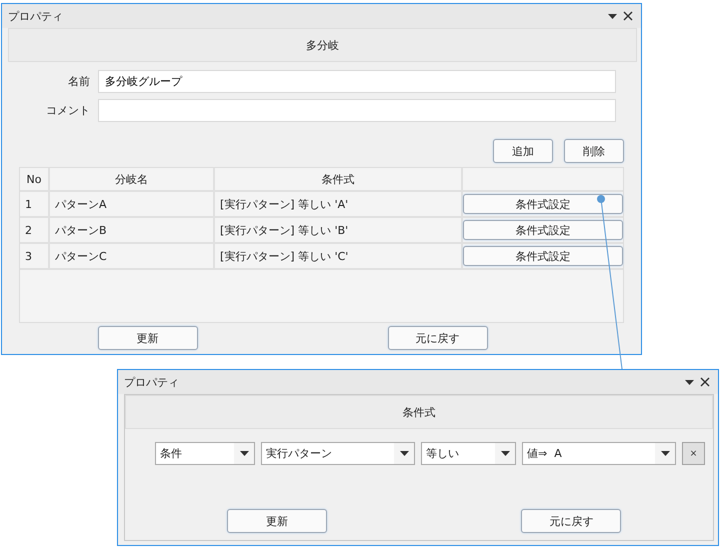  Describe the element at coordinates (419, 412) in the screenshot. I see `section-header: 条件式` at that location.